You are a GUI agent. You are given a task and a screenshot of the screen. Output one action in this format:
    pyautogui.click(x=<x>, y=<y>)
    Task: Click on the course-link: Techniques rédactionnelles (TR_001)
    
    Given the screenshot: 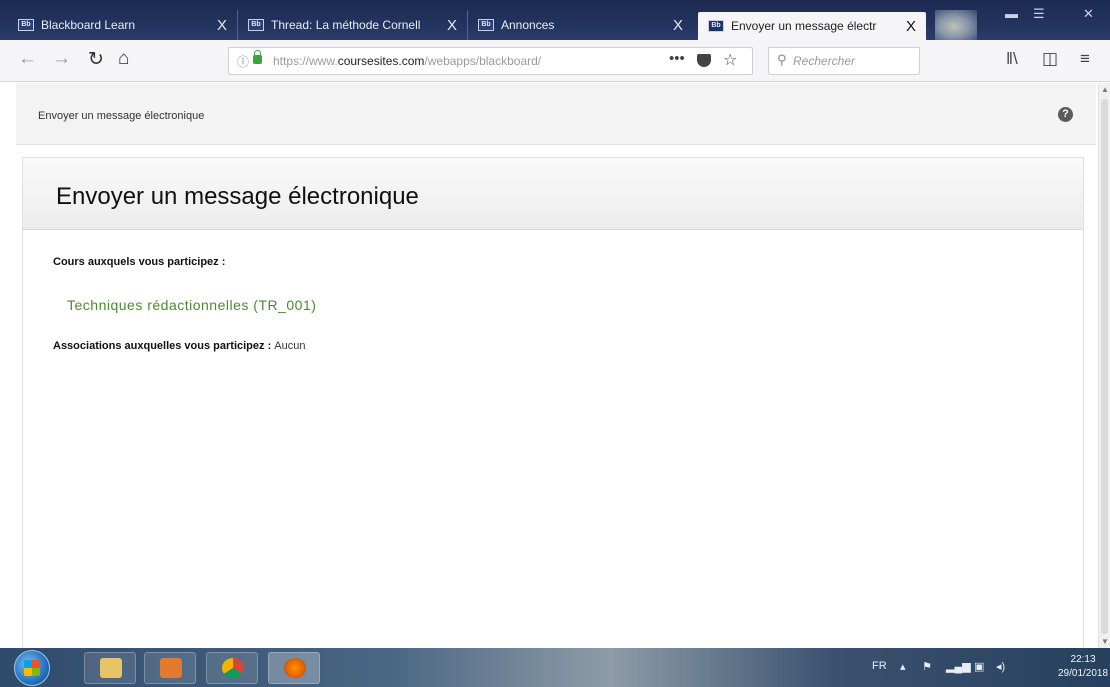 What is the action you would take?
    pyautogui.click(x=191, y=305)
    